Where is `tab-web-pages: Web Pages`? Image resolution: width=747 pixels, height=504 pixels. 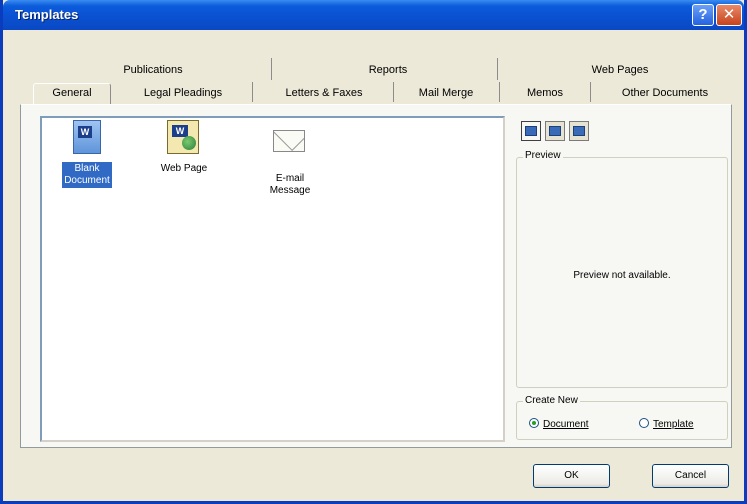 tab-web-pages: Web Pages is located at coordinates (620, 70).